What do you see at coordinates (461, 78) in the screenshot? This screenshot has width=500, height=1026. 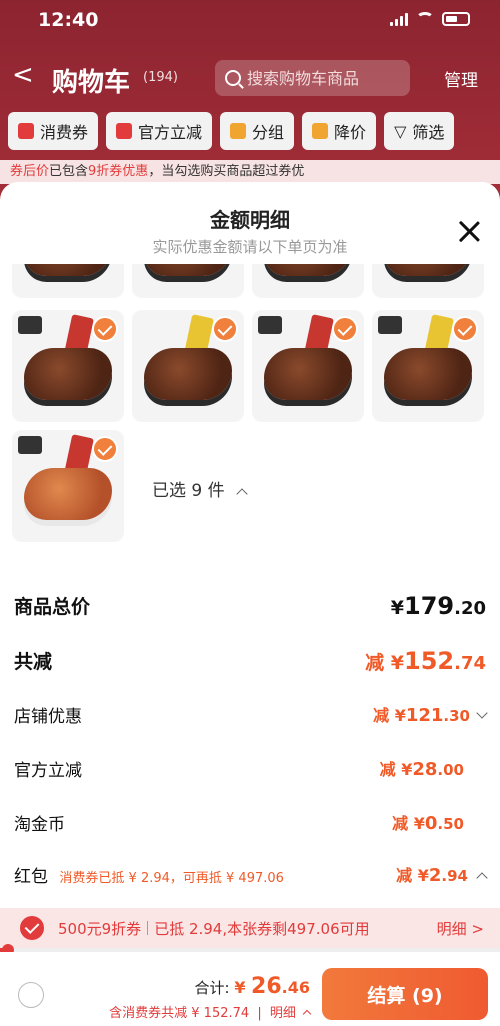 I see `manage-button: 管理` at bounding box center [461, 78].